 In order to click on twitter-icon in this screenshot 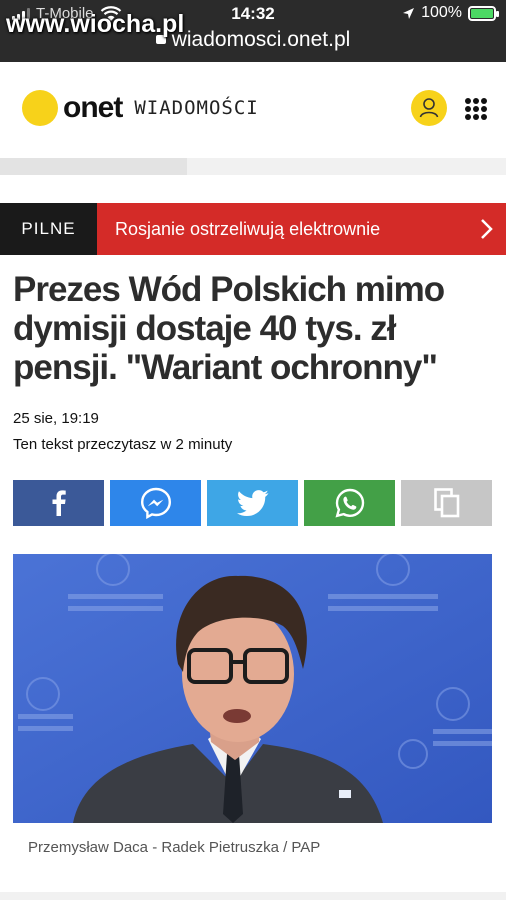, I will do `click(252, 503)`.